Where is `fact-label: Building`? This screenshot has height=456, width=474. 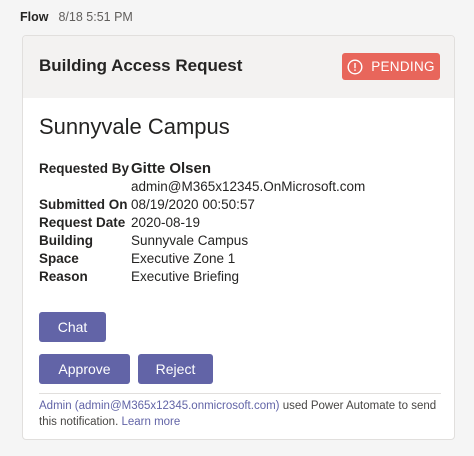
fact-label: Building is located at coordinates (66, 240).